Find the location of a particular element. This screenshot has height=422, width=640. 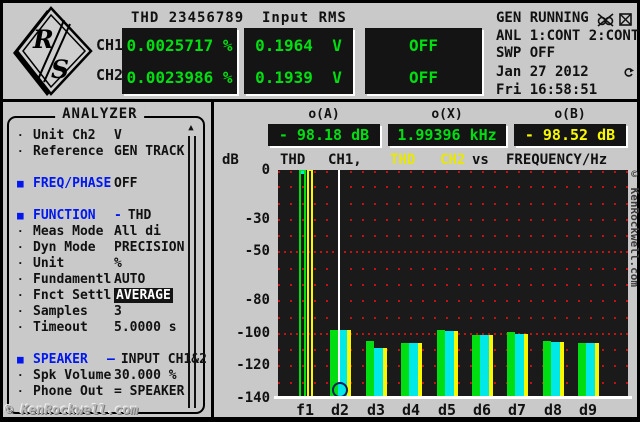

readout-x-label: o(X) is located at coordinates (447, 114).